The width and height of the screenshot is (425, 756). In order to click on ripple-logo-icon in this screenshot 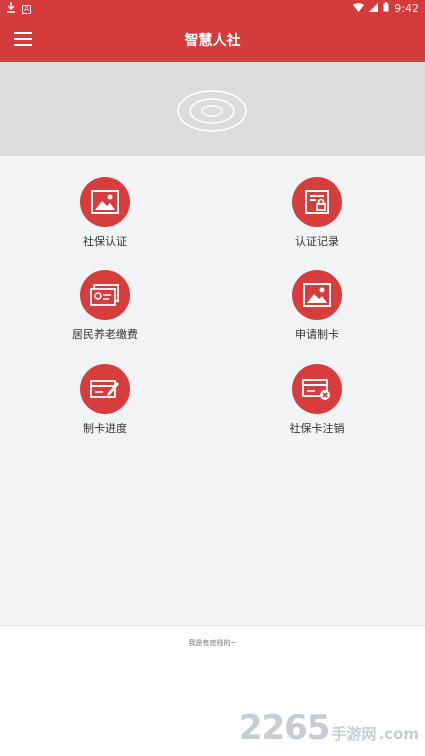, I will do `click(212, 111)`.